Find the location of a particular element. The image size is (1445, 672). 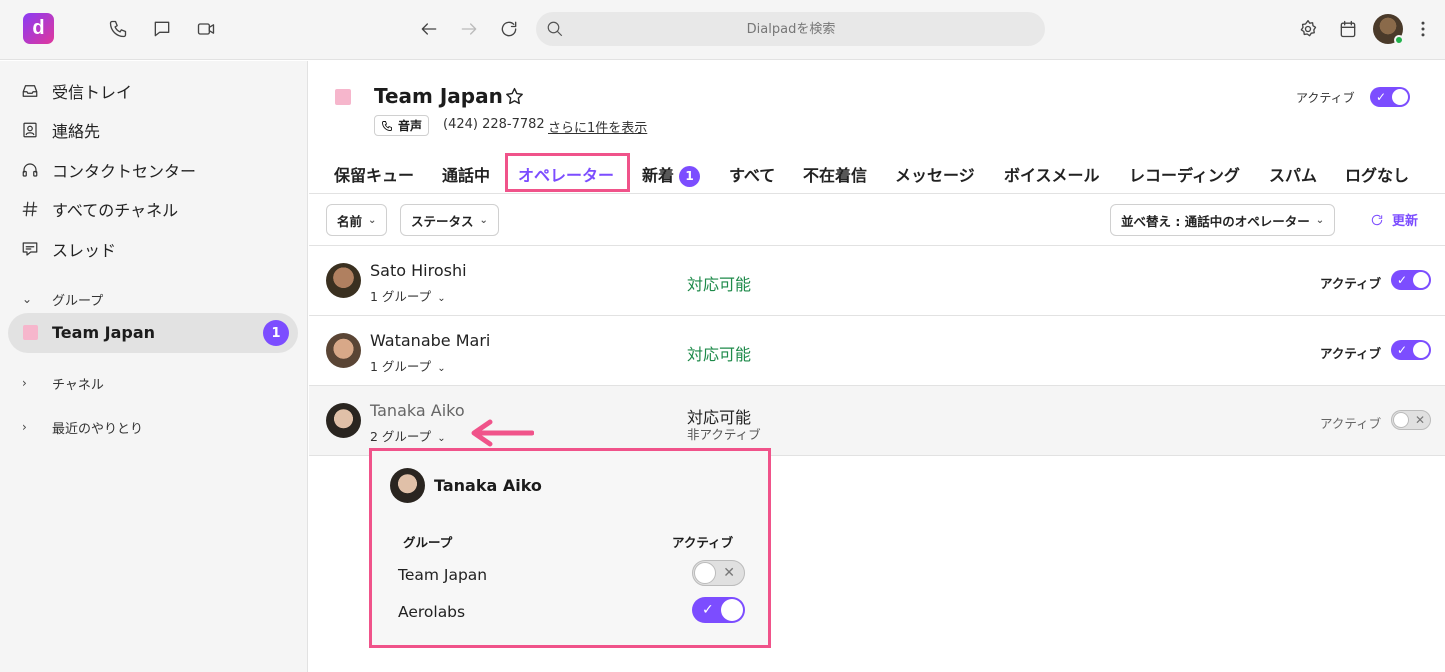

status-filter-label: ステータス is located at coordinates (442, 221).